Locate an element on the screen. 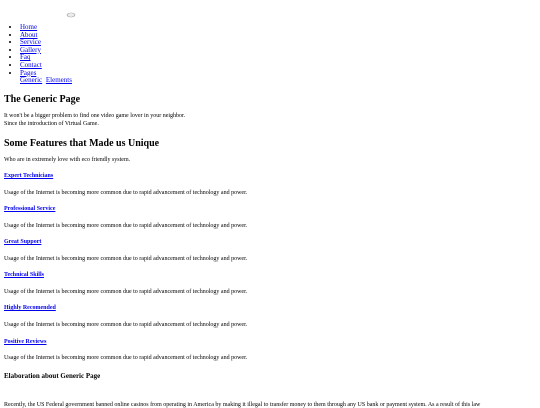 This screenshot has height=408, width=540. feature-link-technical-skills: Technical Skills is located at coordinates (24, 275).